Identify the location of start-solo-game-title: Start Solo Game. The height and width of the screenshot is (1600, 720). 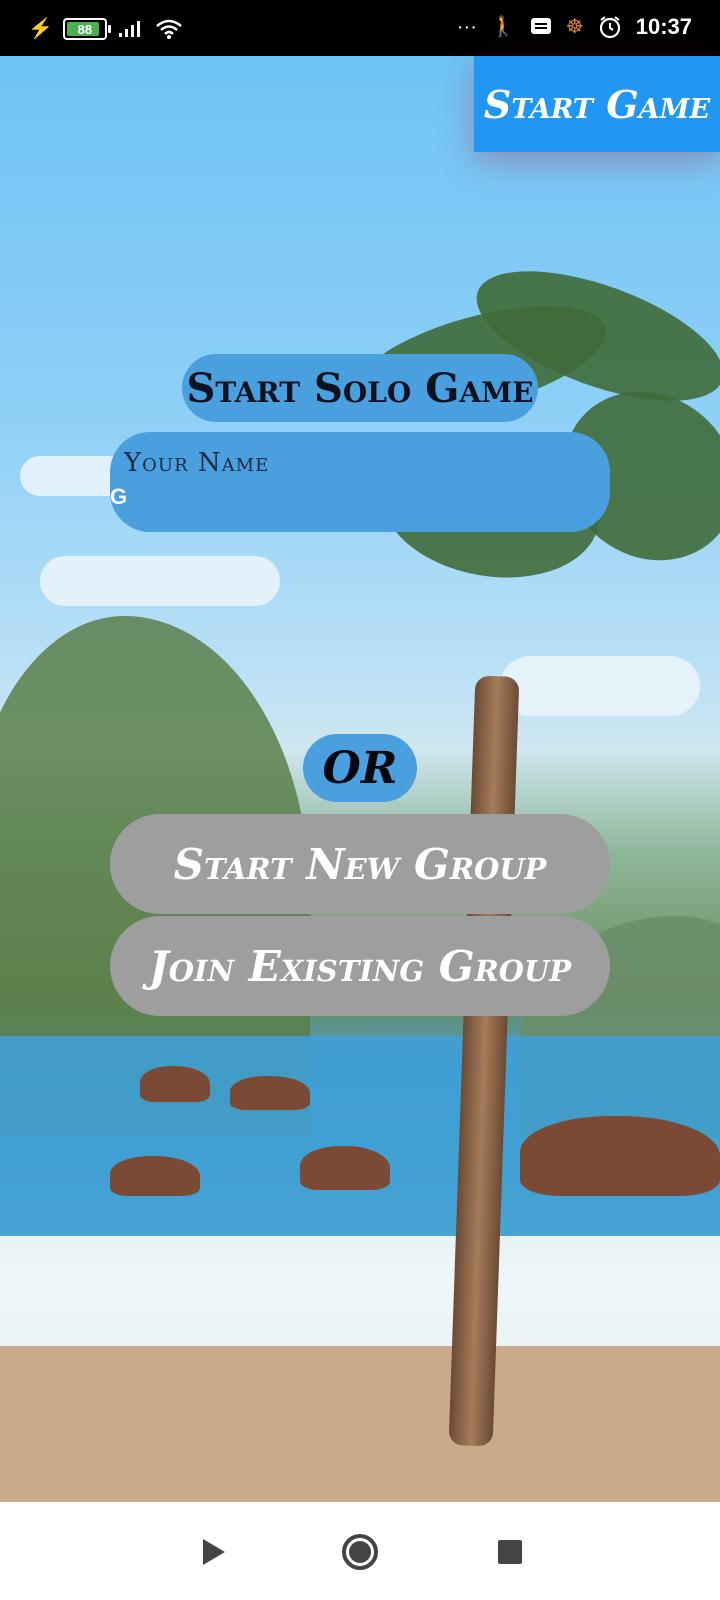
(360, 388).